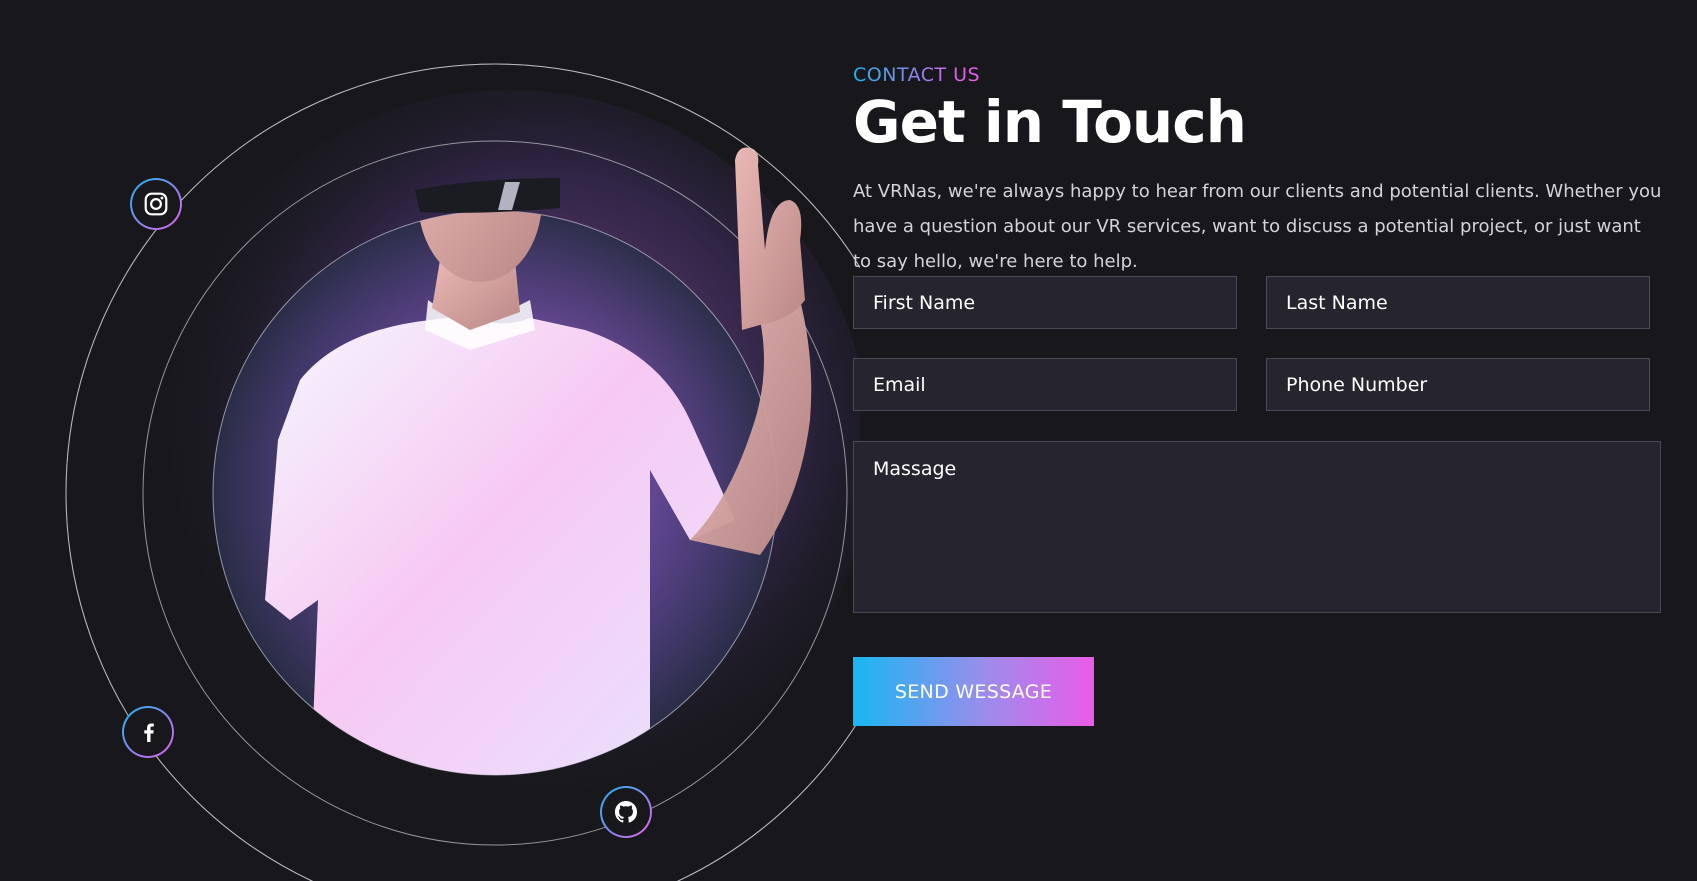 This screenshot has width=1697, height=881. What do you see at coordinates (1257, 527) in the screenshot?
I see `message-field` at bounding box center [1257, 527].